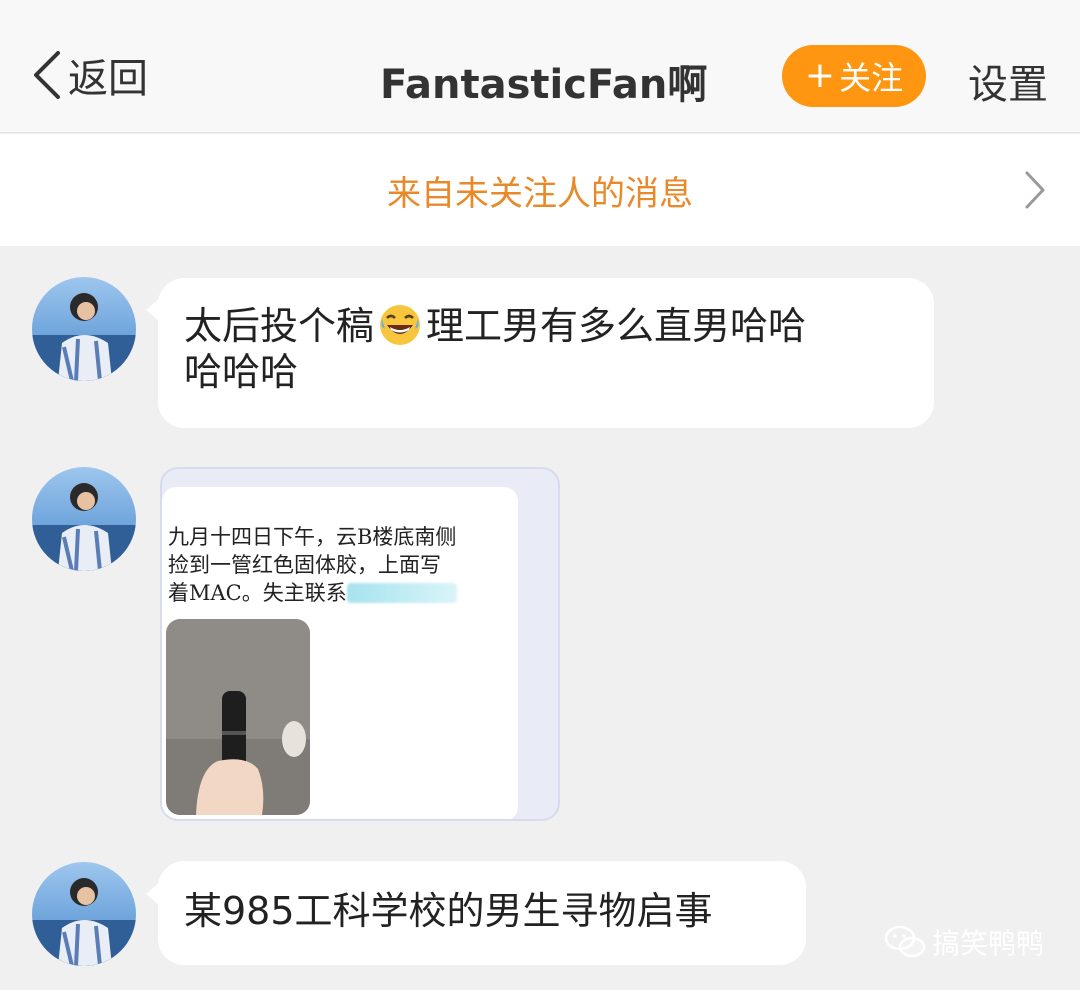 This screenshot has width=1080, height=990. I want to click on notice-text: 来自未关注人的消息, so click(540, 194).